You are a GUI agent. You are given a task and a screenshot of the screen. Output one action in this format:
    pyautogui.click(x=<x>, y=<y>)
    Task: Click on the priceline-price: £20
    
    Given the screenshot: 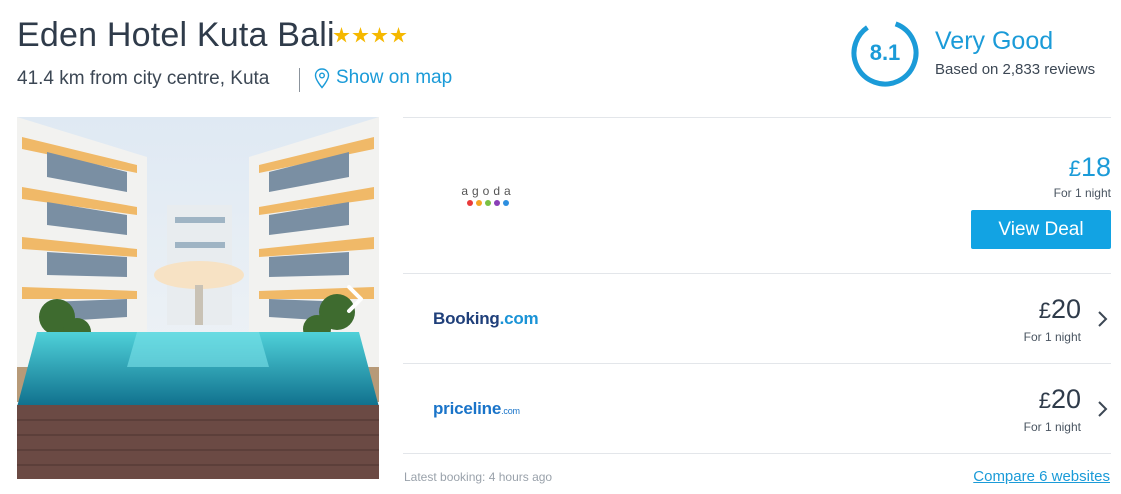 What is the action you would take?
    pyautogui.click(x=1060, y=399)
    